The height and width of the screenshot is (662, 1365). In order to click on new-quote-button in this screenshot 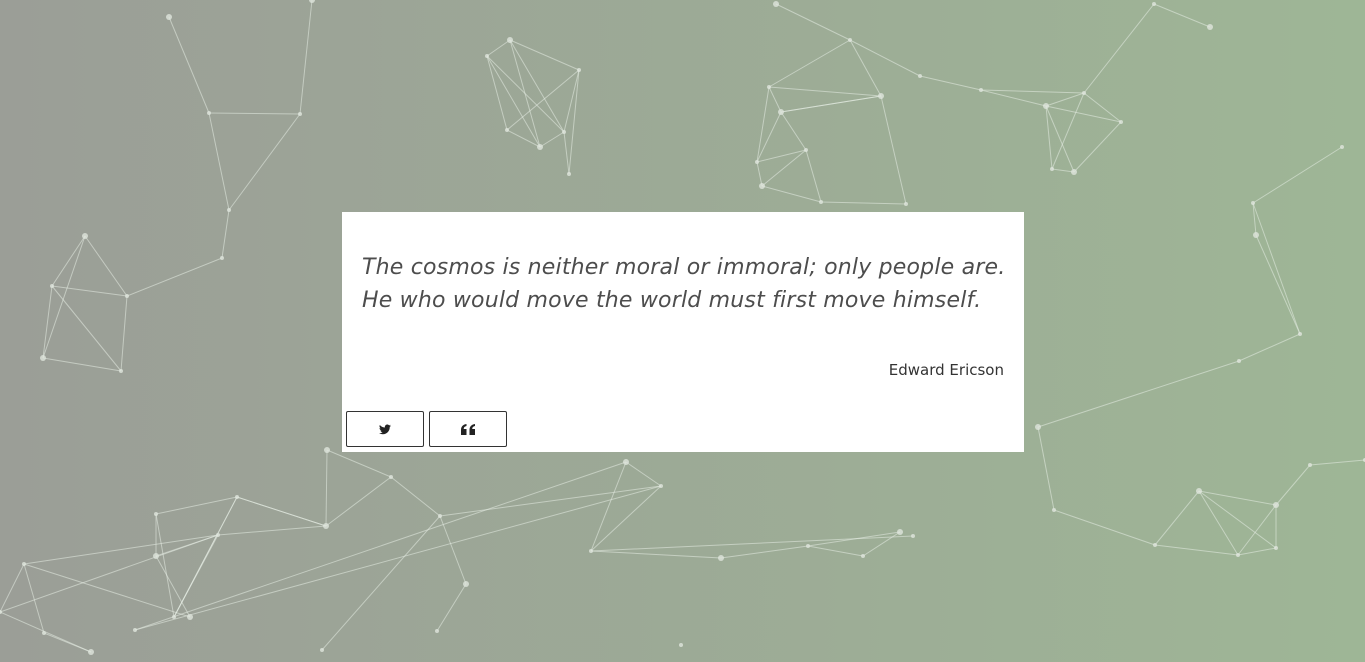, I will do `click(468, 429)`.